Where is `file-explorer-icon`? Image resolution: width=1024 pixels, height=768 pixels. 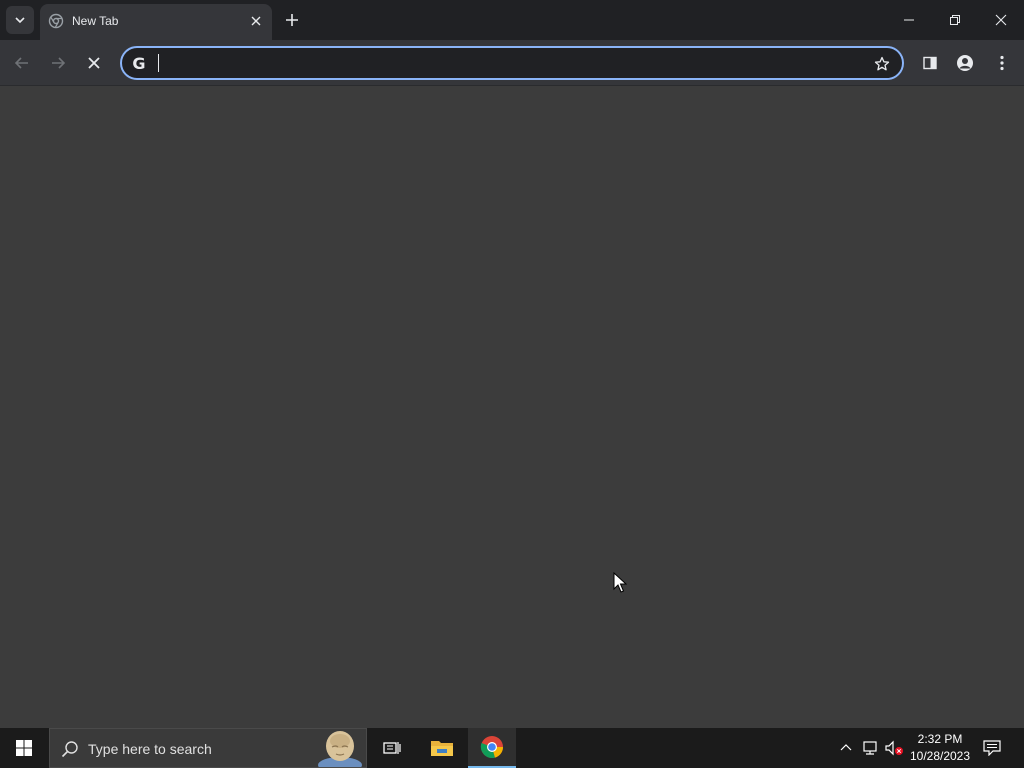 file-explorer-icon is located at coordinates (442, 748).